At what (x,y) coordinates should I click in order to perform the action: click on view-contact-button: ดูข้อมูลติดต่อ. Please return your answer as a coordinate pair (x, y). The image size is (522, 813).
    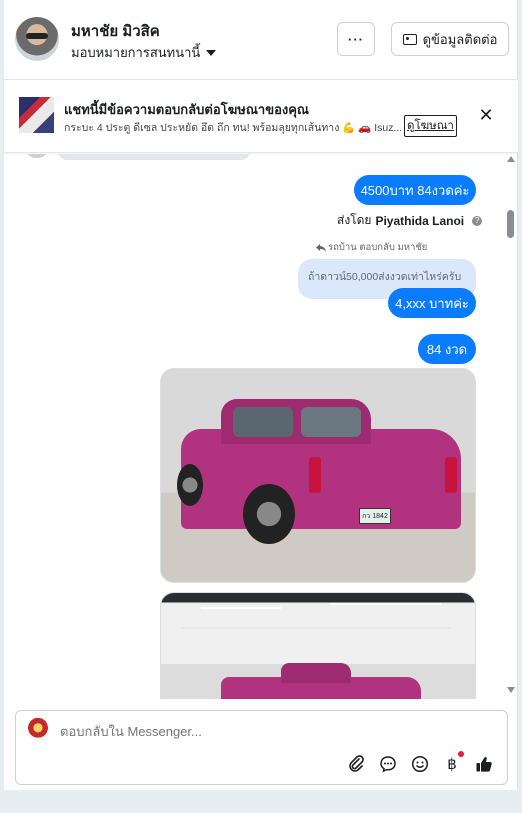
    Looking at the image, I should click on (450, 39).